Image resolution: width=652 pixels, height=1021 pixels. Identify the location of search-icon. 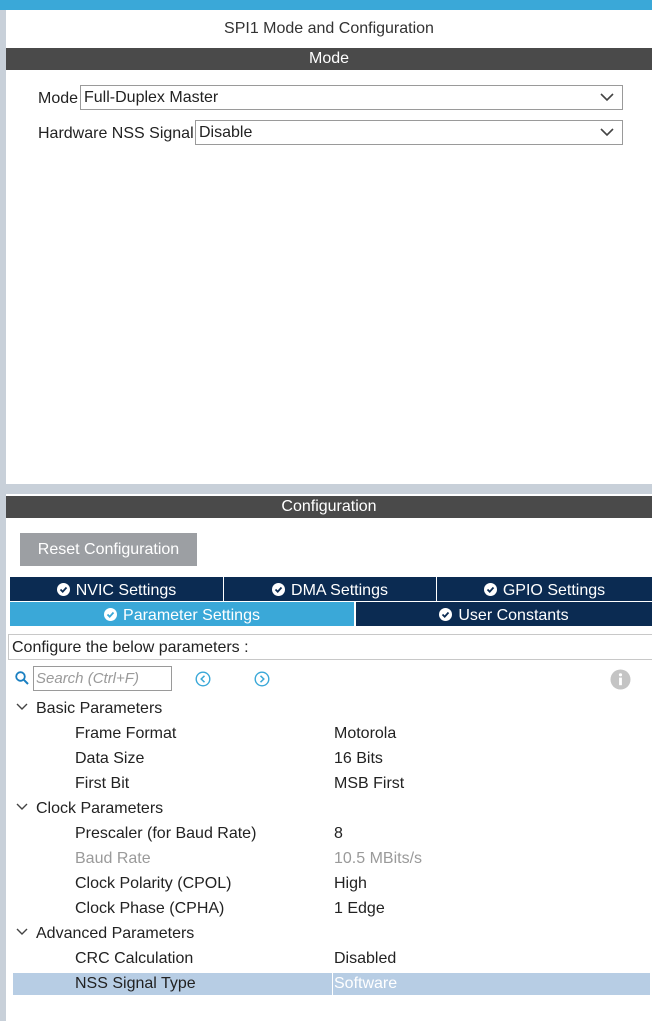
(22, 678).